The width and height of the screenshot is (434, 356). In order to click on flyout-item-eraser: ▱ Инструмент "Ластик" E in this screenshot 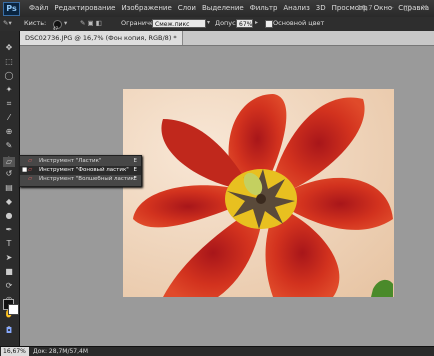, I will do `click(80, 161)`.